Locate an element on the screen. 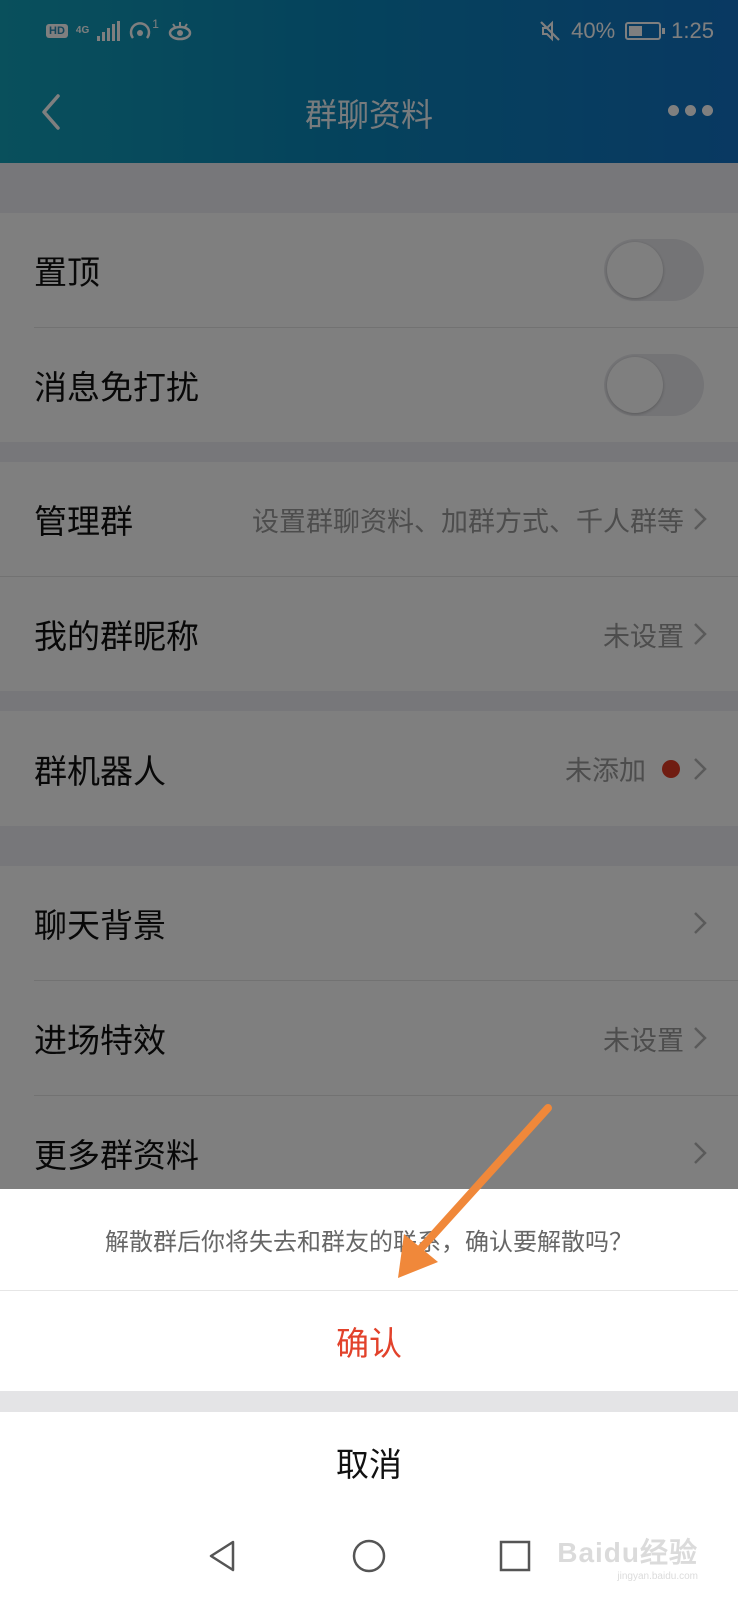 This screenshot has width=738, height=1600. sheet-gap is located at coordinates (369, 1401).